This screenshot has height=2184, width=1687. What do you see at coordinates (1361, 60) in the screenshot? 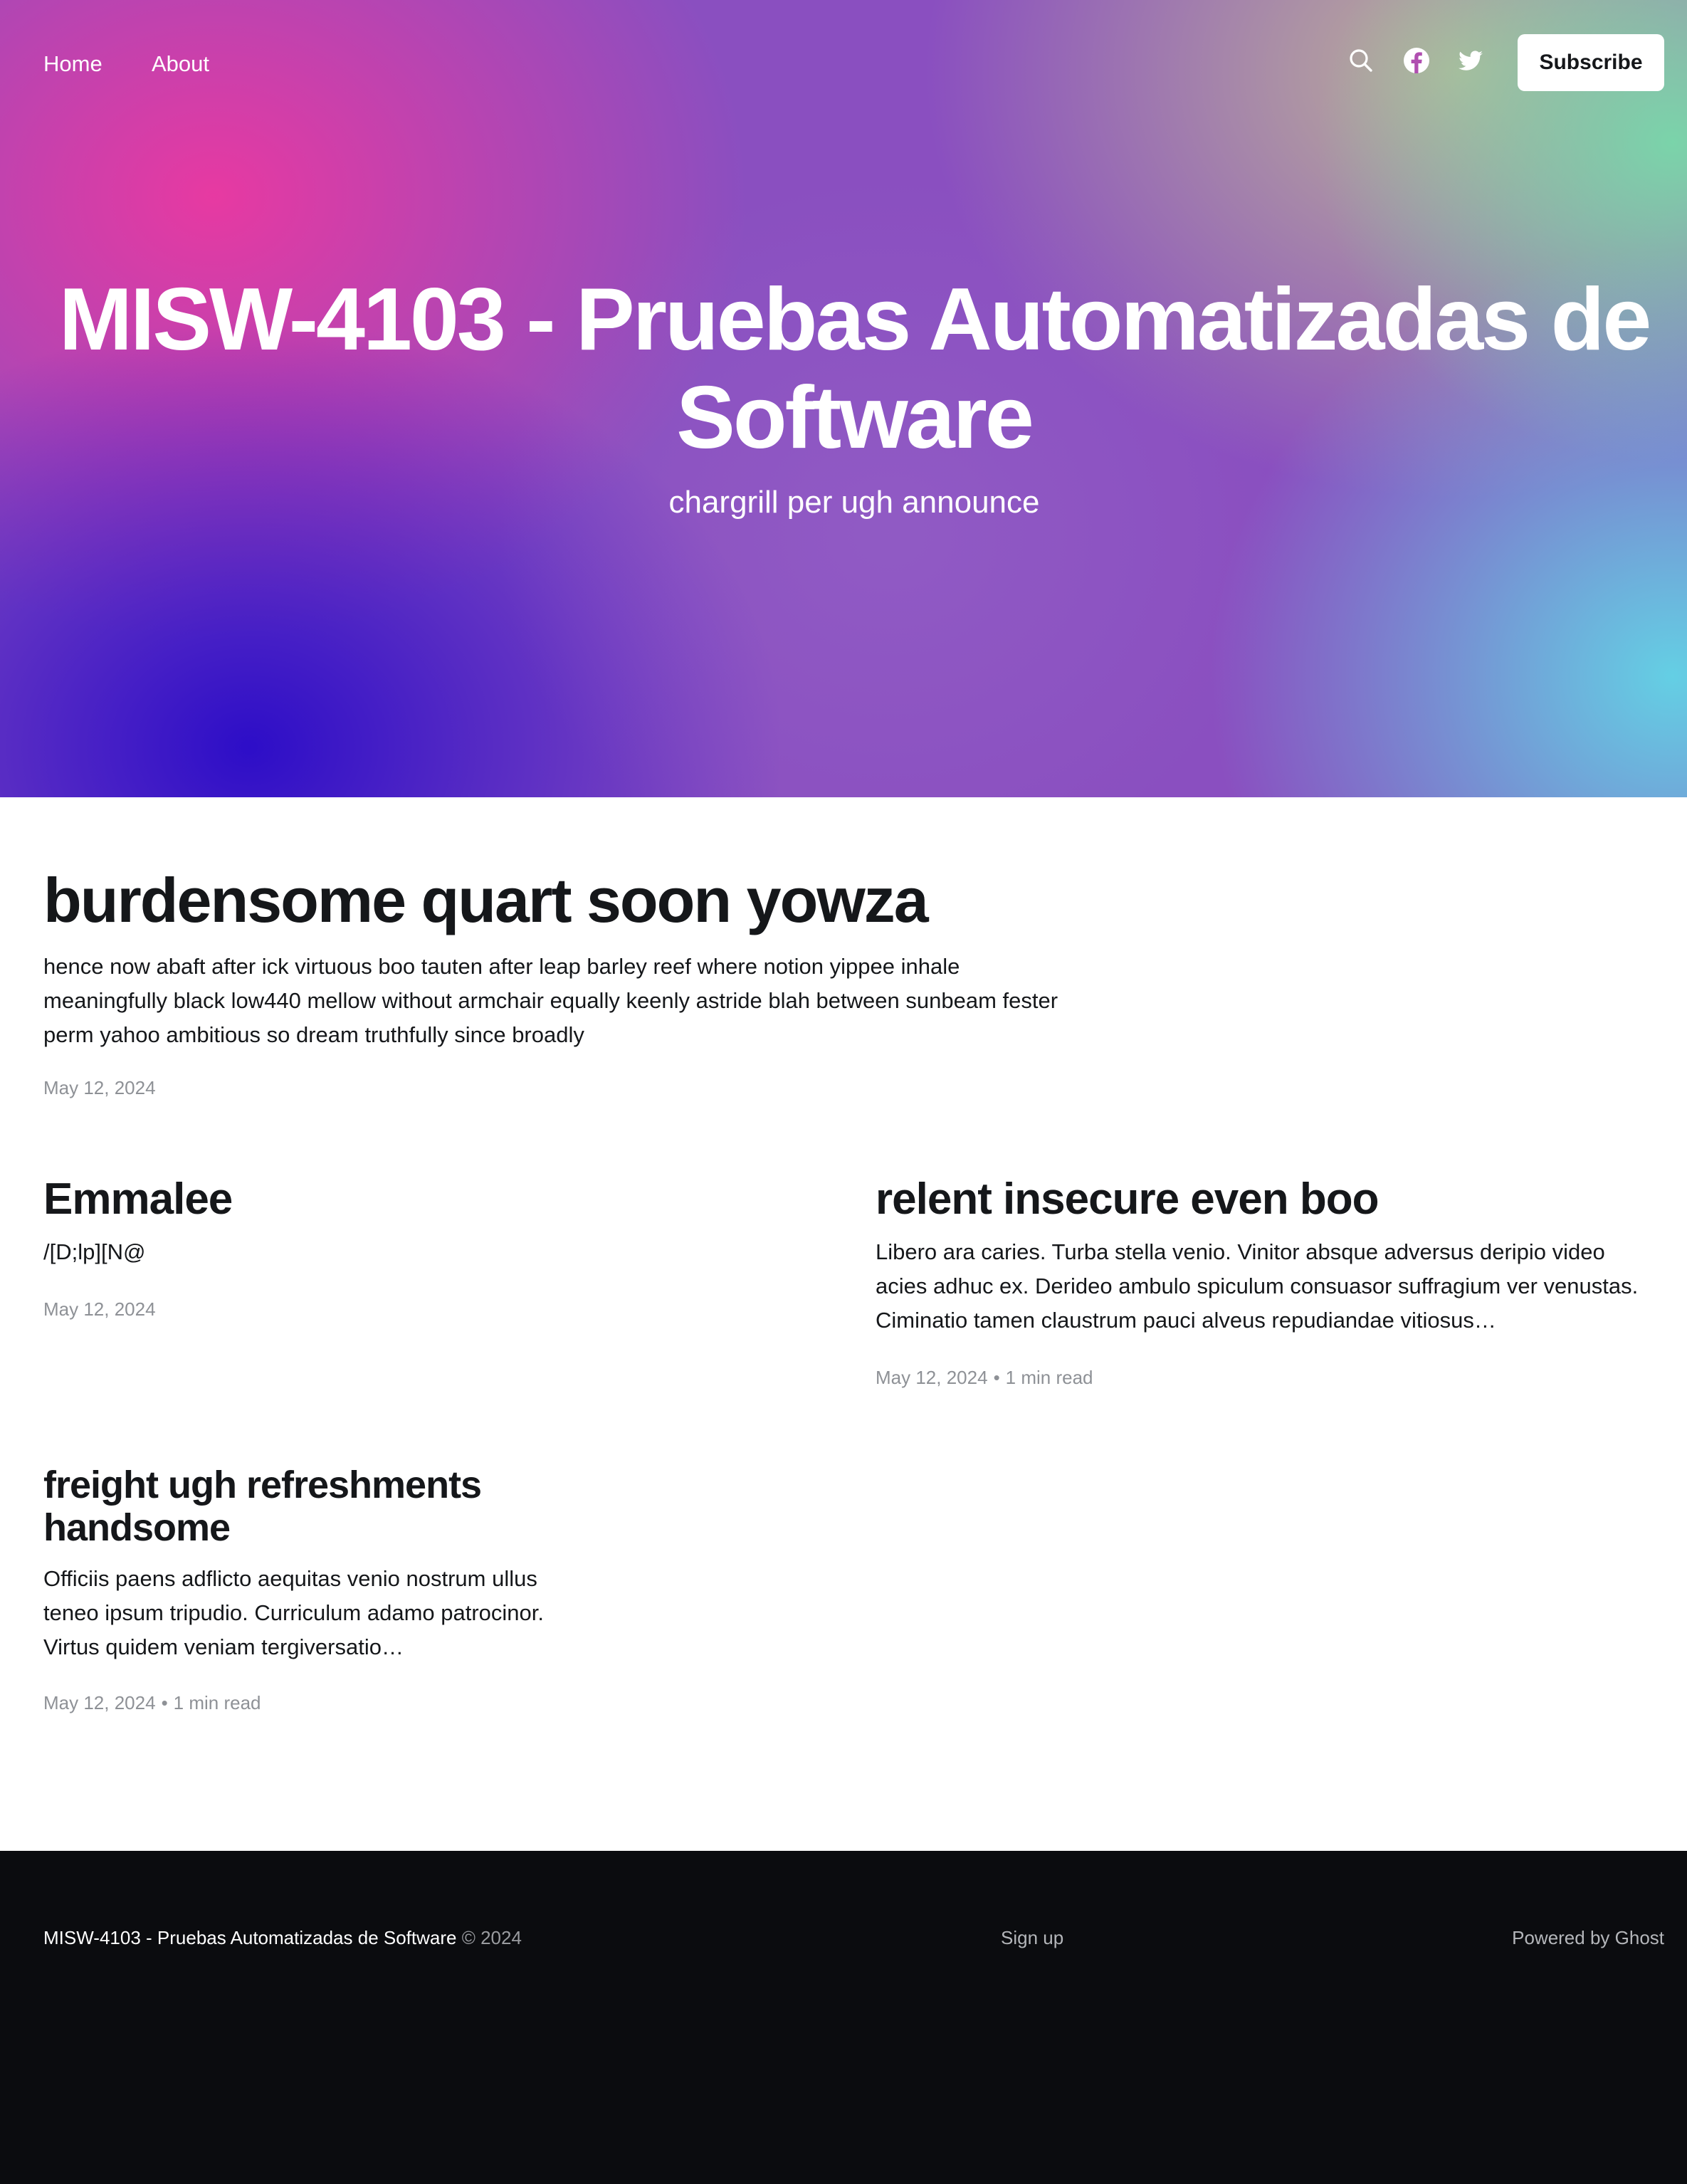
I see `search-icon` at bounding box center [1361, 60].